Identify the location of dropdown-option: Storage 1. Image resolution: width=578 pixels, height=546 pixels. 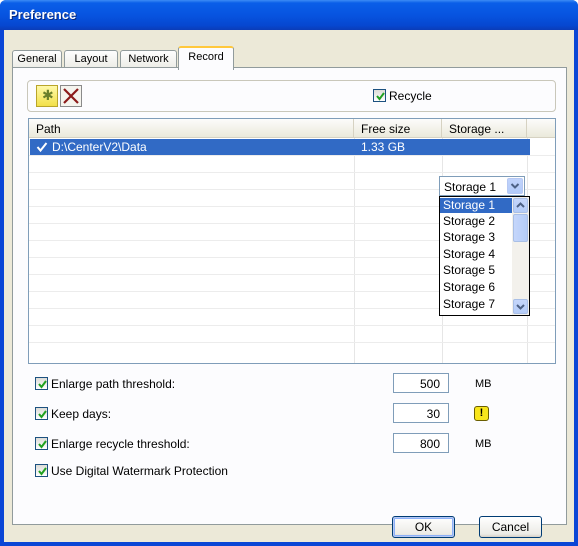
(476, 205).